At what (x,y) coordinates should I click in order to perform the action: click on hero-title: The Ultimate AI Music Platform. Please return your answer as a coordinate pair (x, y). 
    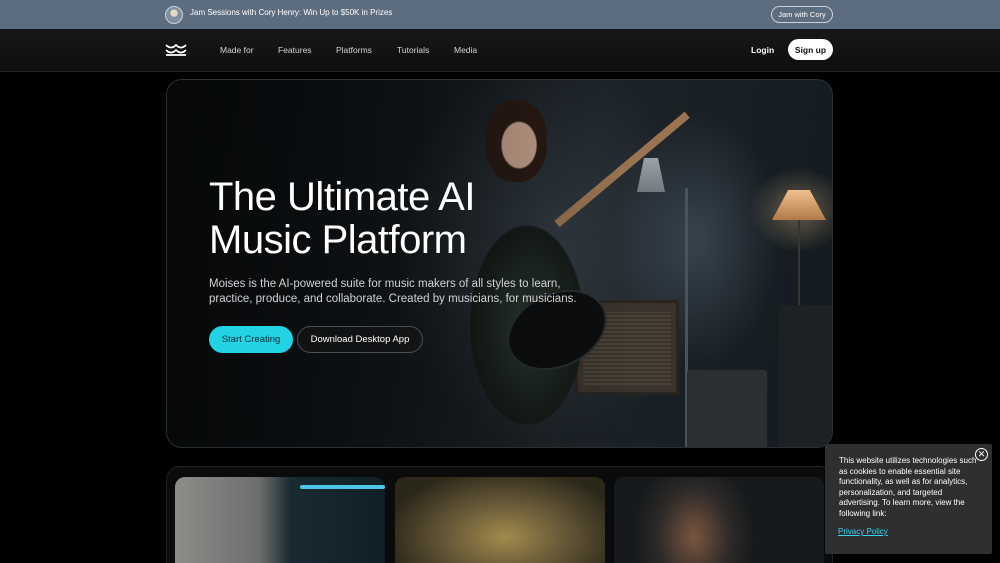
    Looking at the image, I should click on (379, 219).